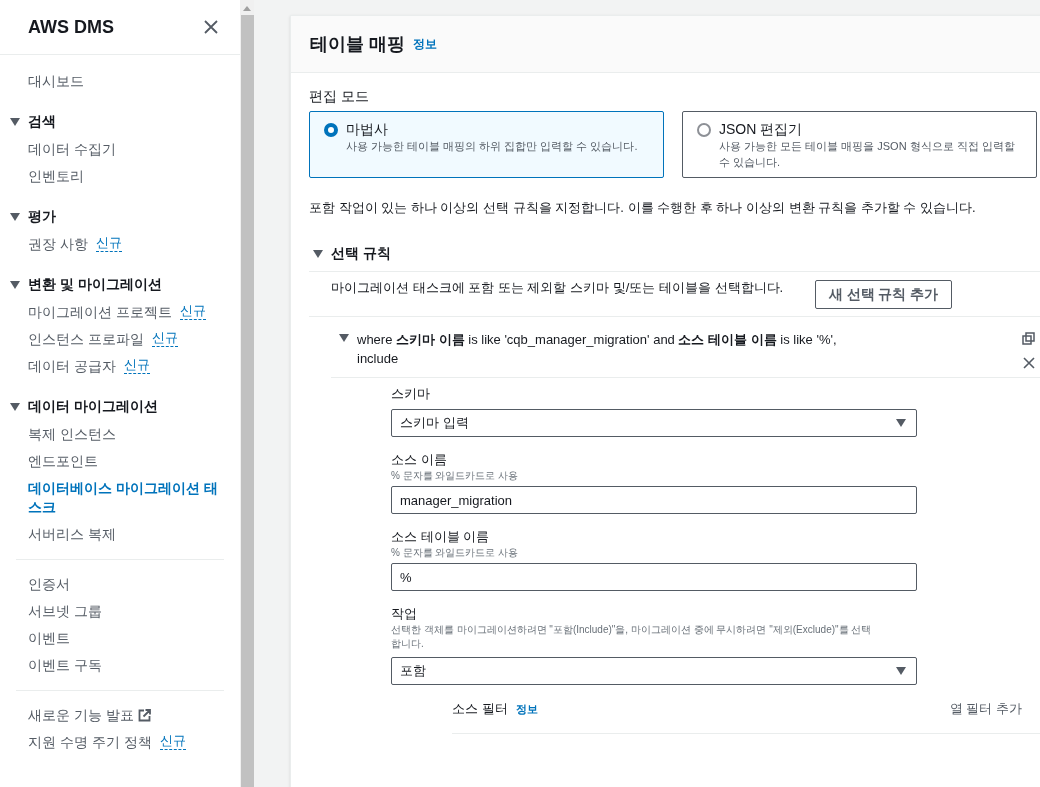 The width and height of the screenshot is (1040, 787). What do you see at coordinates (93, 406) in the screenshot?
I see `section-heading: 데이터 마이그레이션` at bounding box center [93, 406].